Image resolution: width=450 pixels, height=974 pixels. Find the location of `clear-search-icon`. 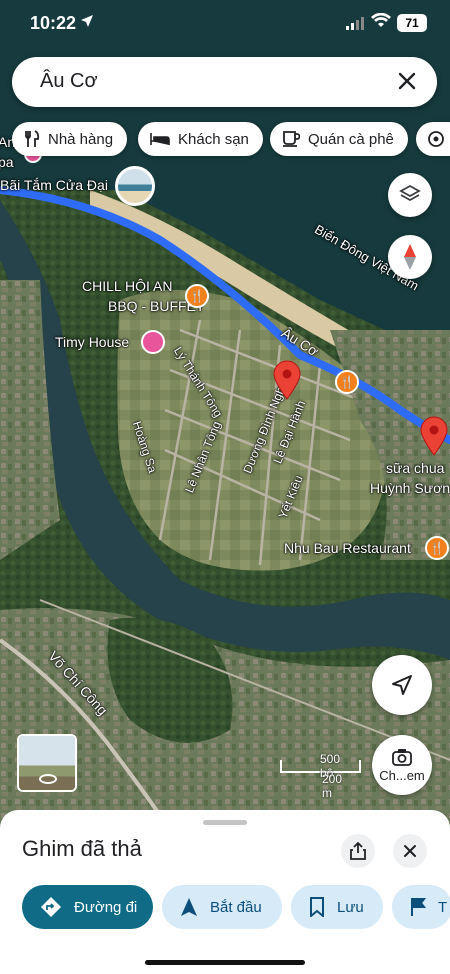

clear-search-icon is located at coordinates (407, 81).